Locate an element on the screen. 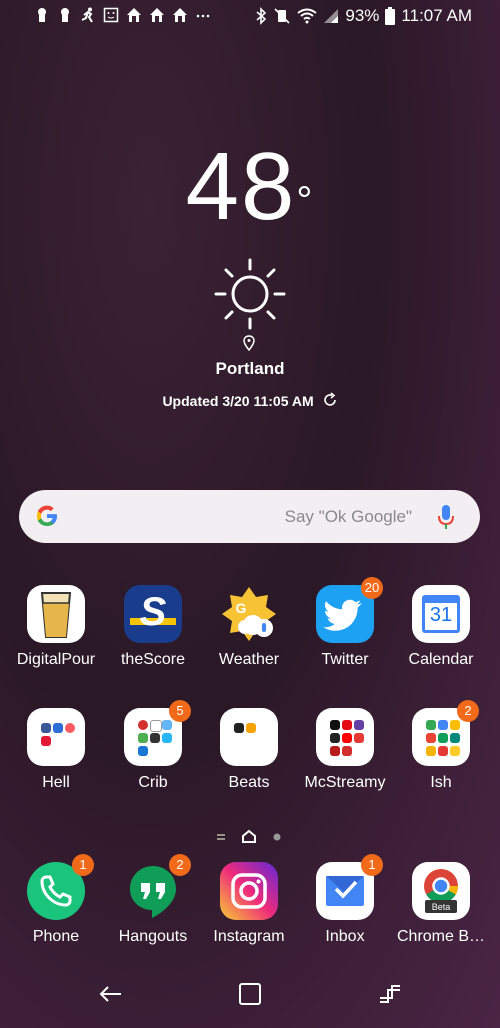 Image resolution: width=500 pixels, height=1028 pixels. app-label: Inbox is located at coordinates (345, 936).